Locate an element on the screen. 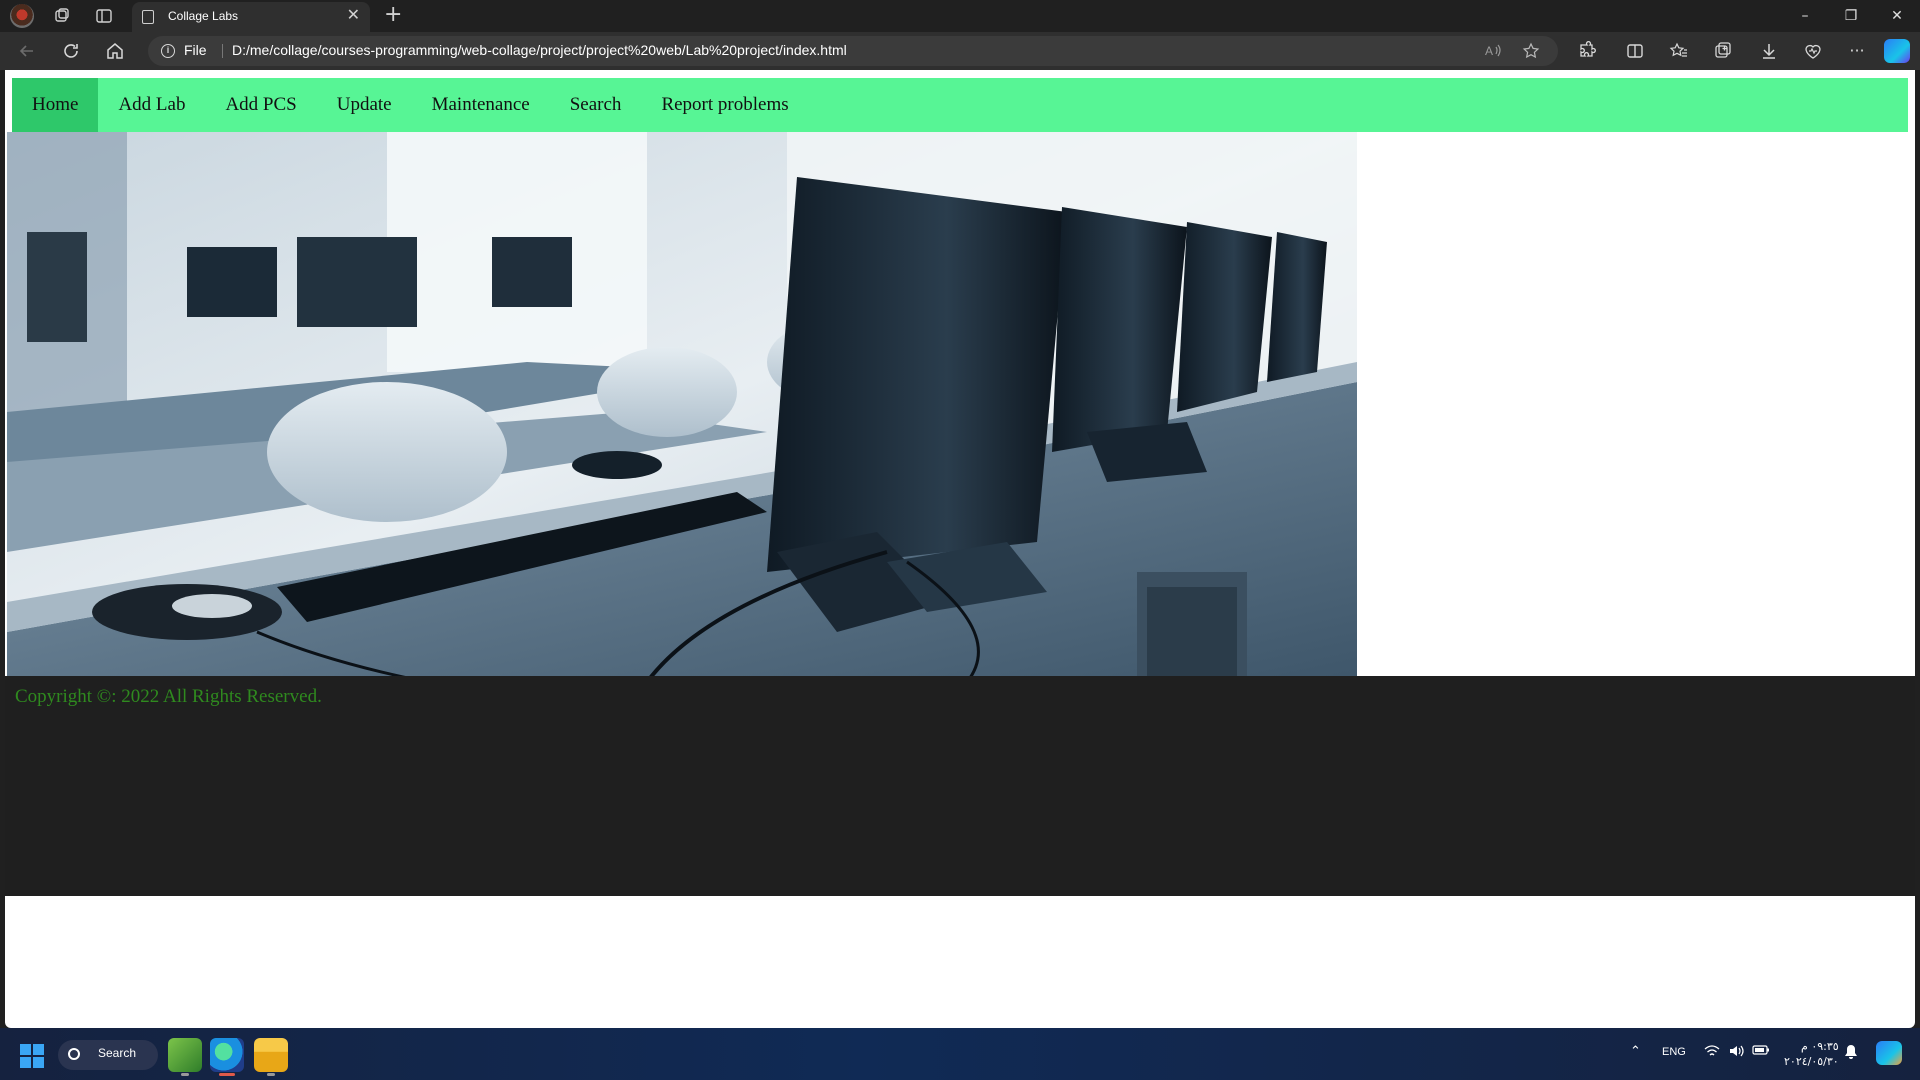  search-icon is located at coordinates (74, 1054).